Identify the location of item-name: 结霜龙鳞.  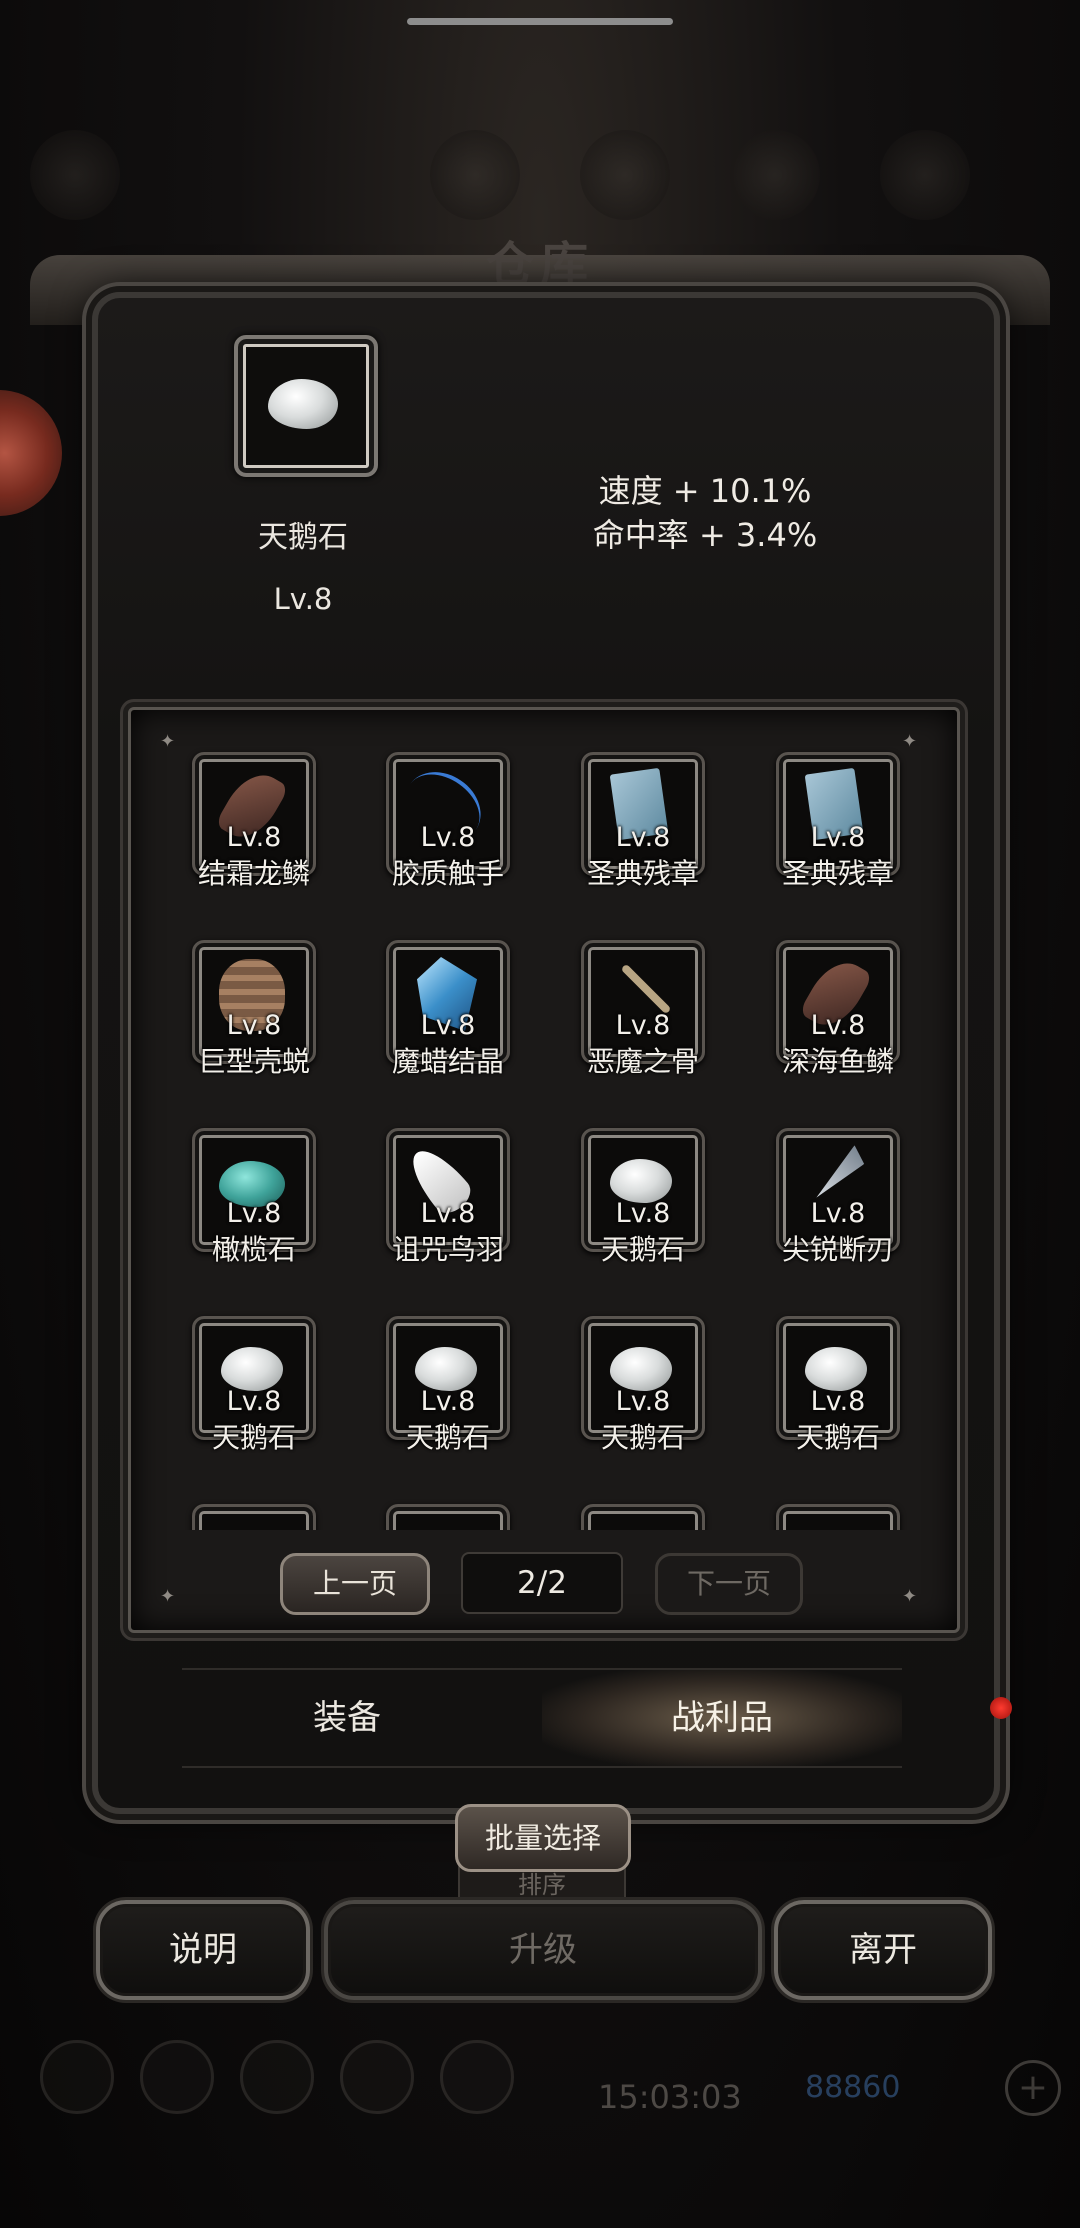
(253, 873).